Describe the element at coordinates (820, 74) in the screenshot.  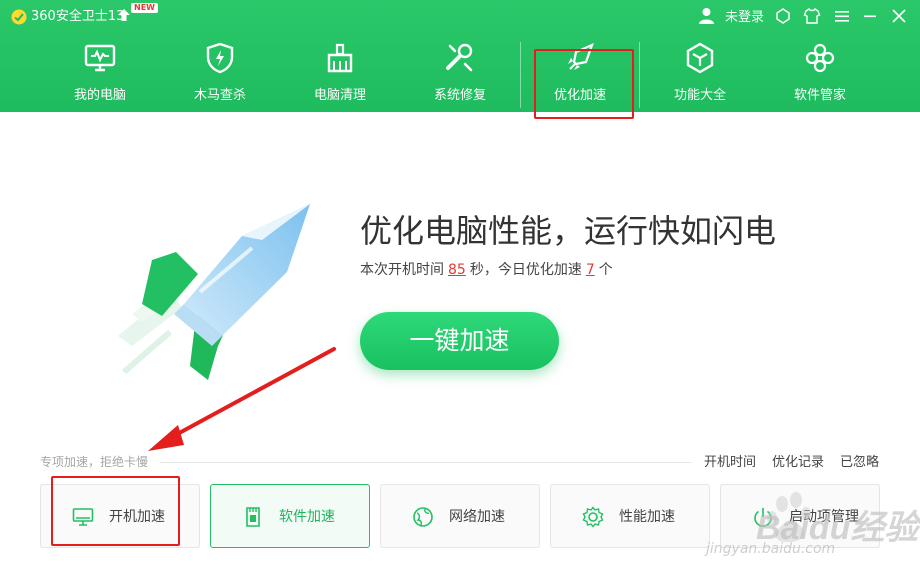
I see `nav-item-software-manager: 软件管家` at that location.